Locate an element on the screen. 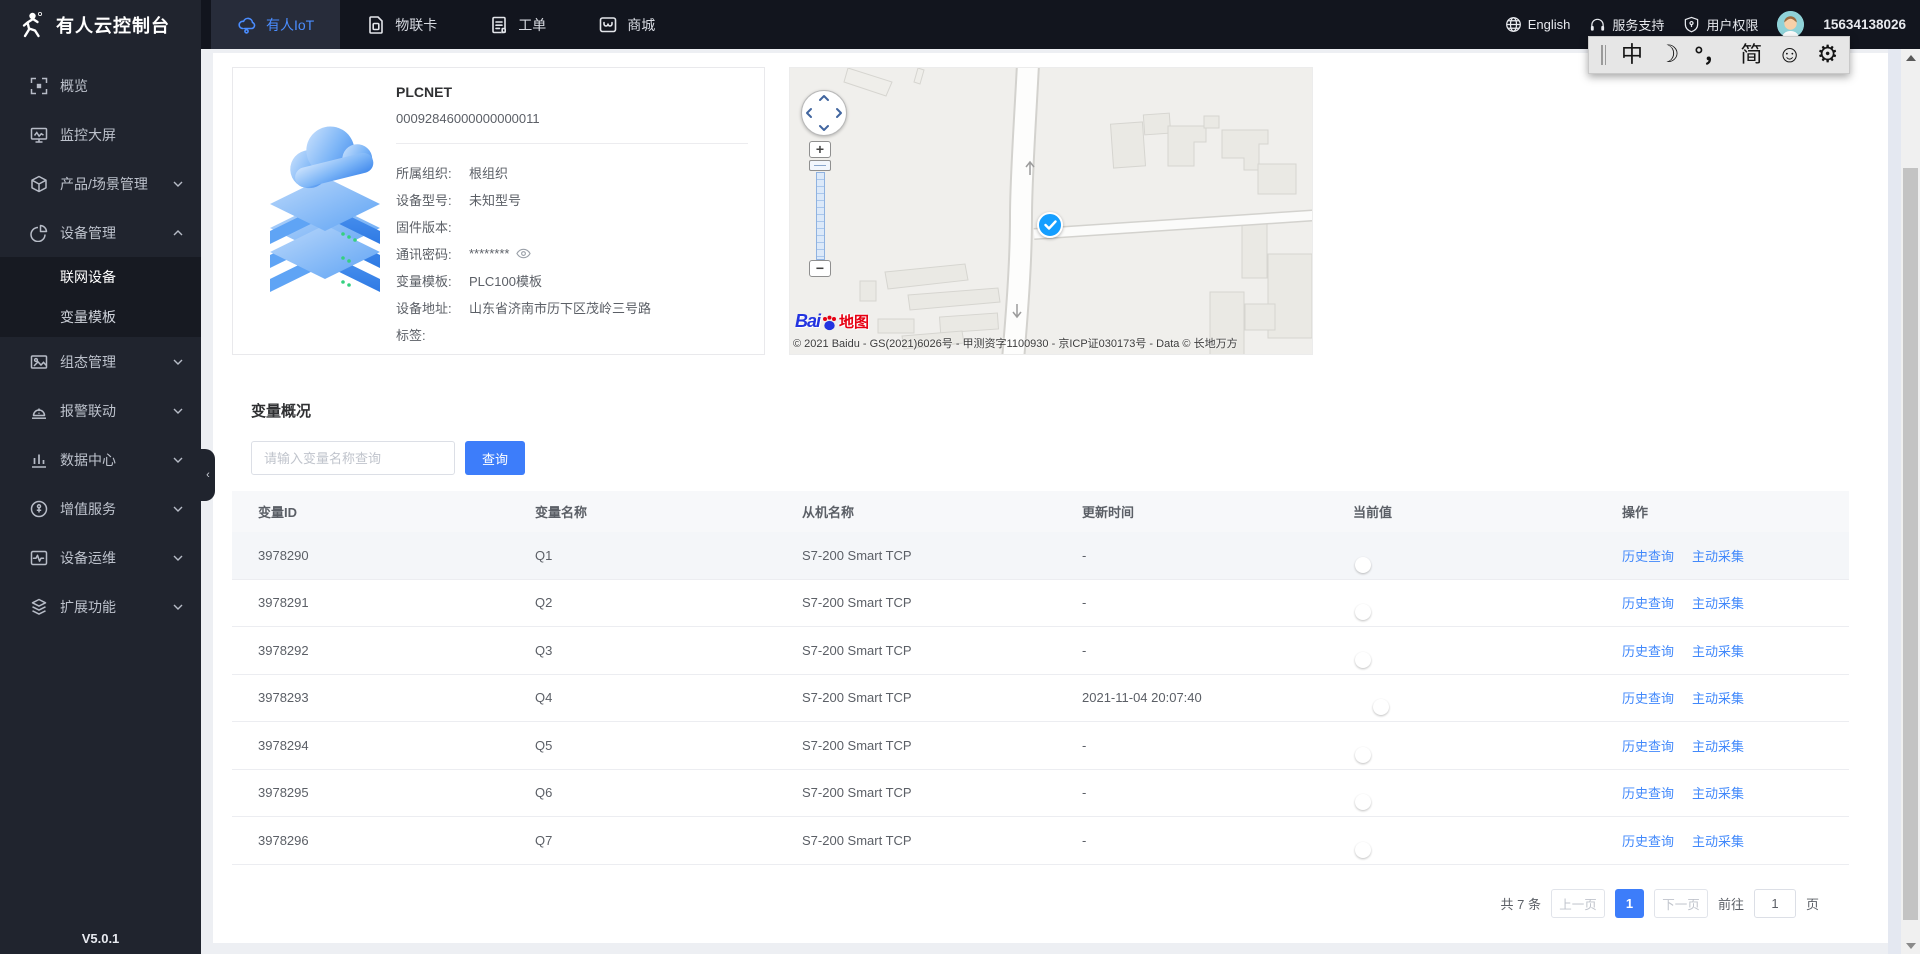 The height and width of the screenshot is (954, 1920). sidebar-item-alarm-linkage: 报警联动 is located at coordinates (100, 410).